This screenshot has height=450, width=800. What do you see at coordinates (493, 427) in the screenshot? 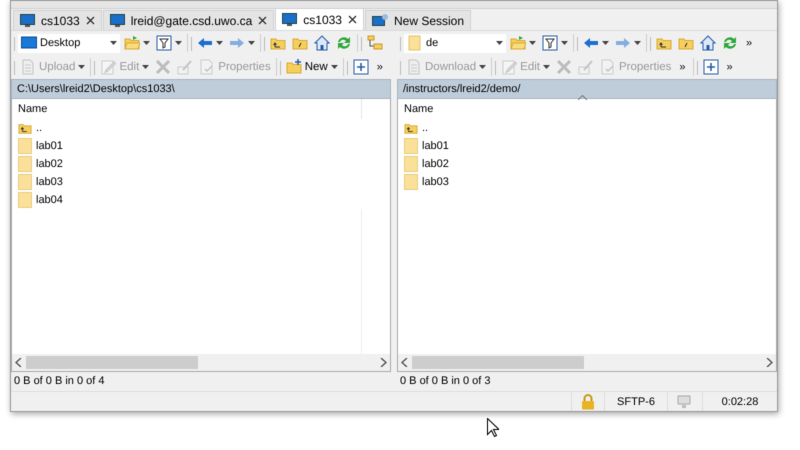
I see `mouse-pointer-icon` at bounding box center [493, 427].